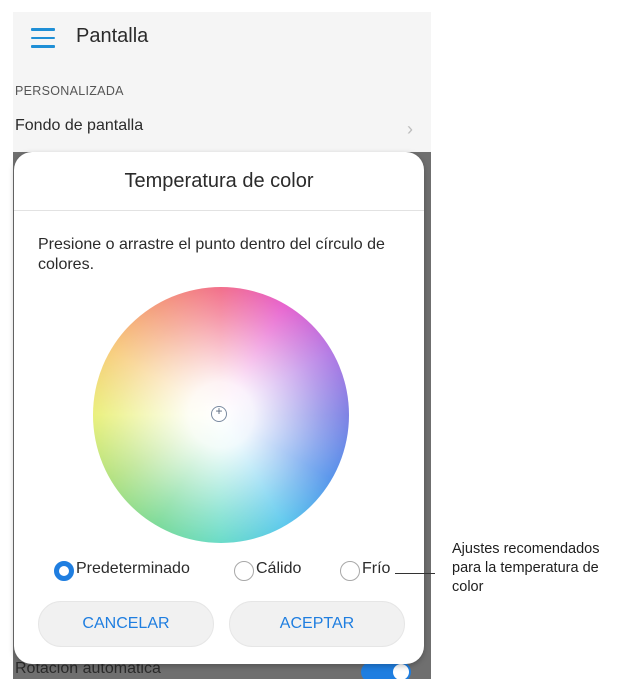  What do you see at coordinates (376, 568) in the screenshot?
I see `option-label: Frío` at bounding box center [376, 568].